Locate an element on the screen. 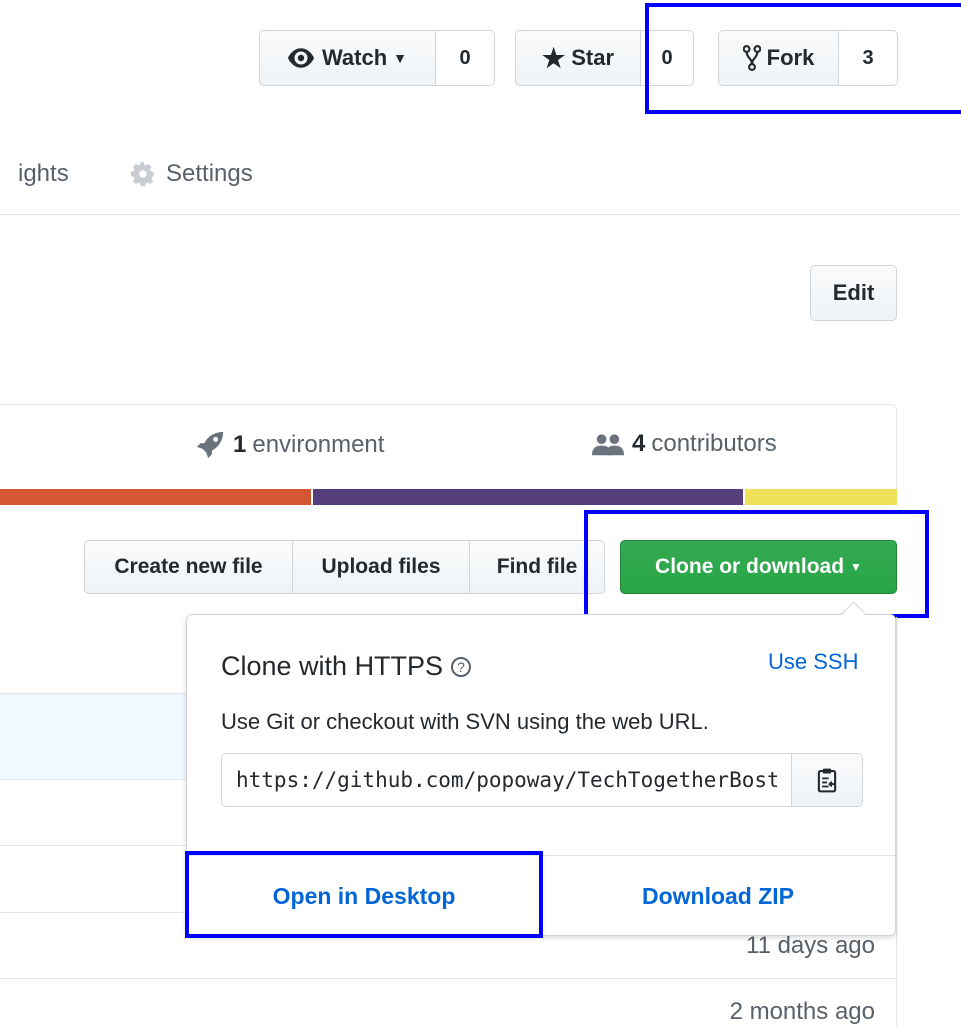  watch-label: Watch is located at coordinates (354, 57).